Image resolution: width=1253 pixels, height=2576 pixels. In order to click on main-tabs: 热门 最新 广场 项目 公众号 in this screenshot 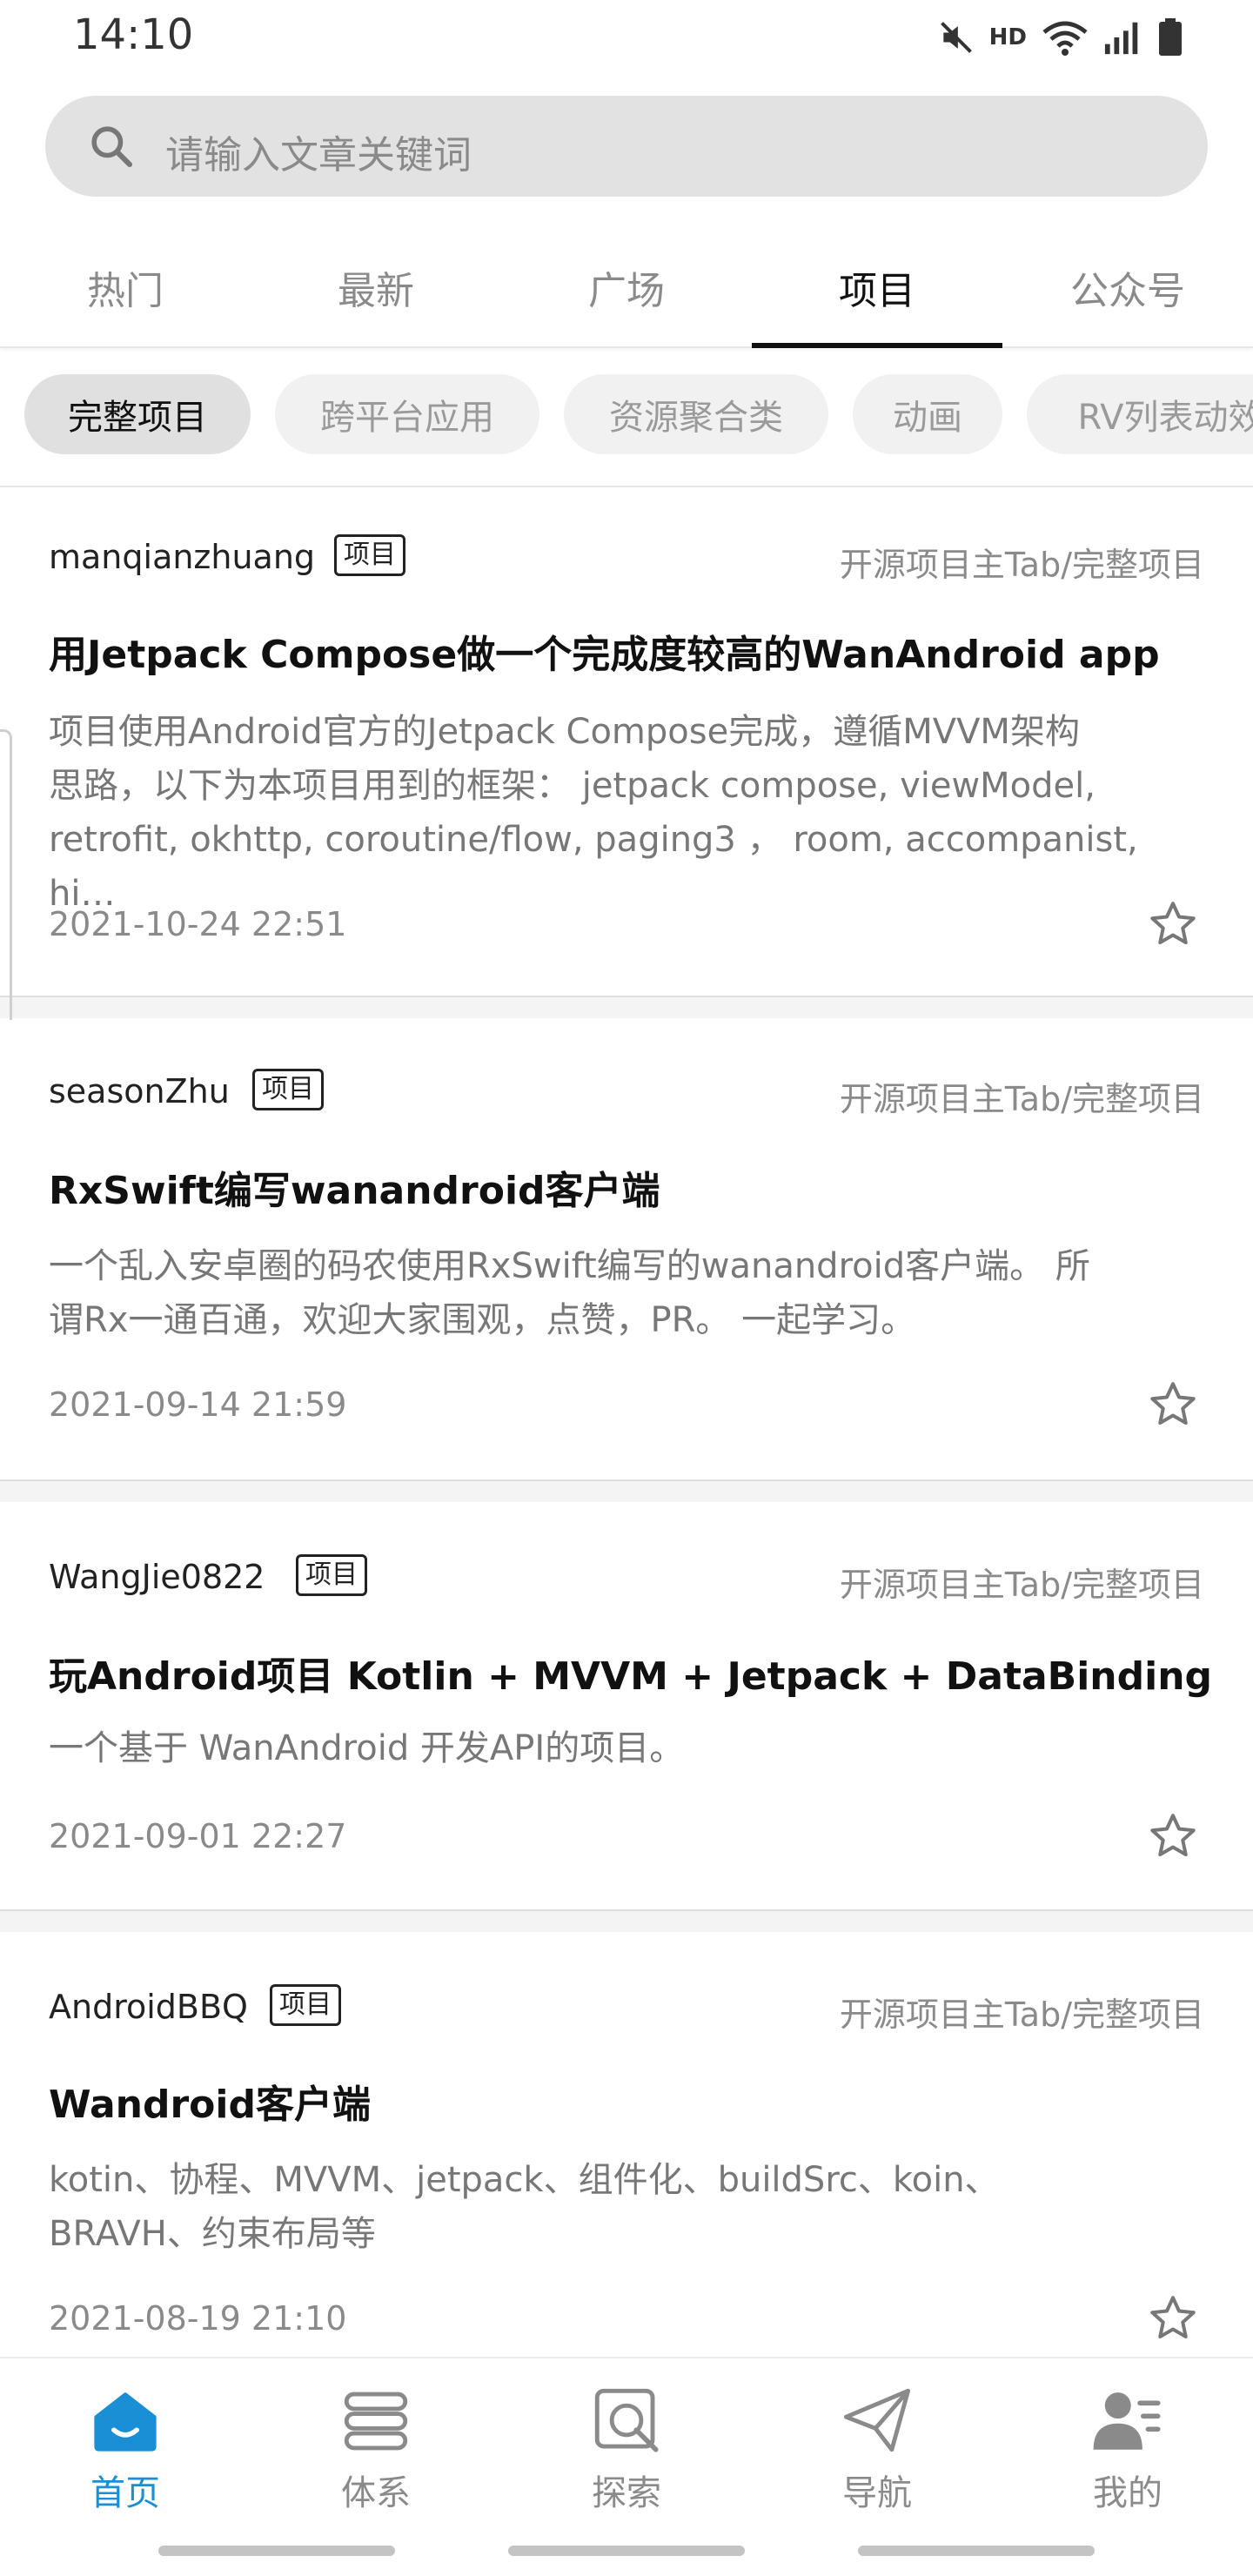, I will do `click(626, 283)`.